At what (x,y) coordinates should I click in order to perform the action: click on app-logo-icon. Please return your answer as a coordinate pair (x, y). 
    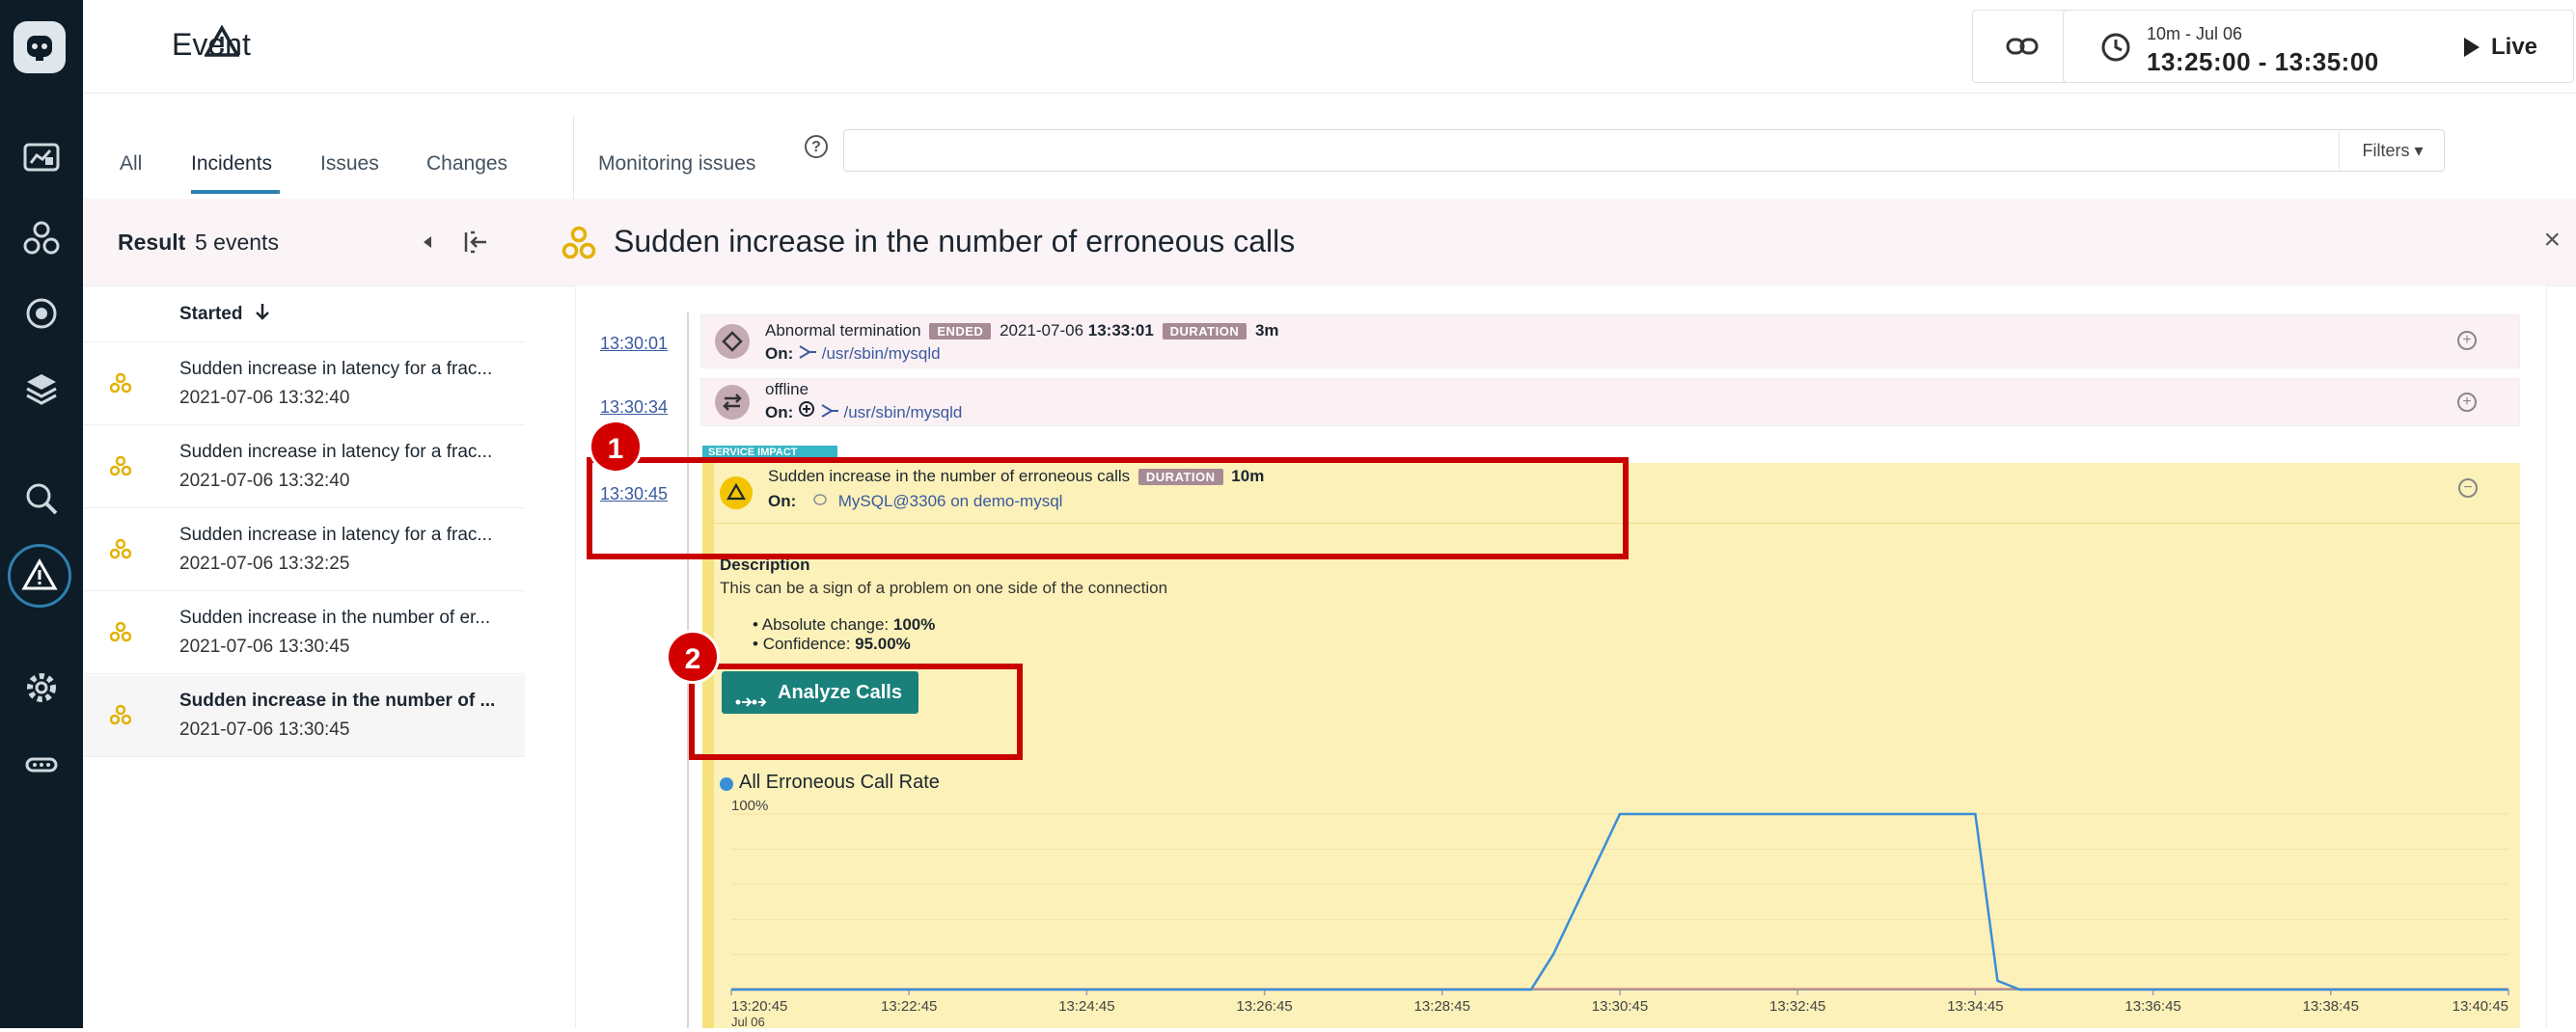
    Looking at the image, I should click on (40, 47).